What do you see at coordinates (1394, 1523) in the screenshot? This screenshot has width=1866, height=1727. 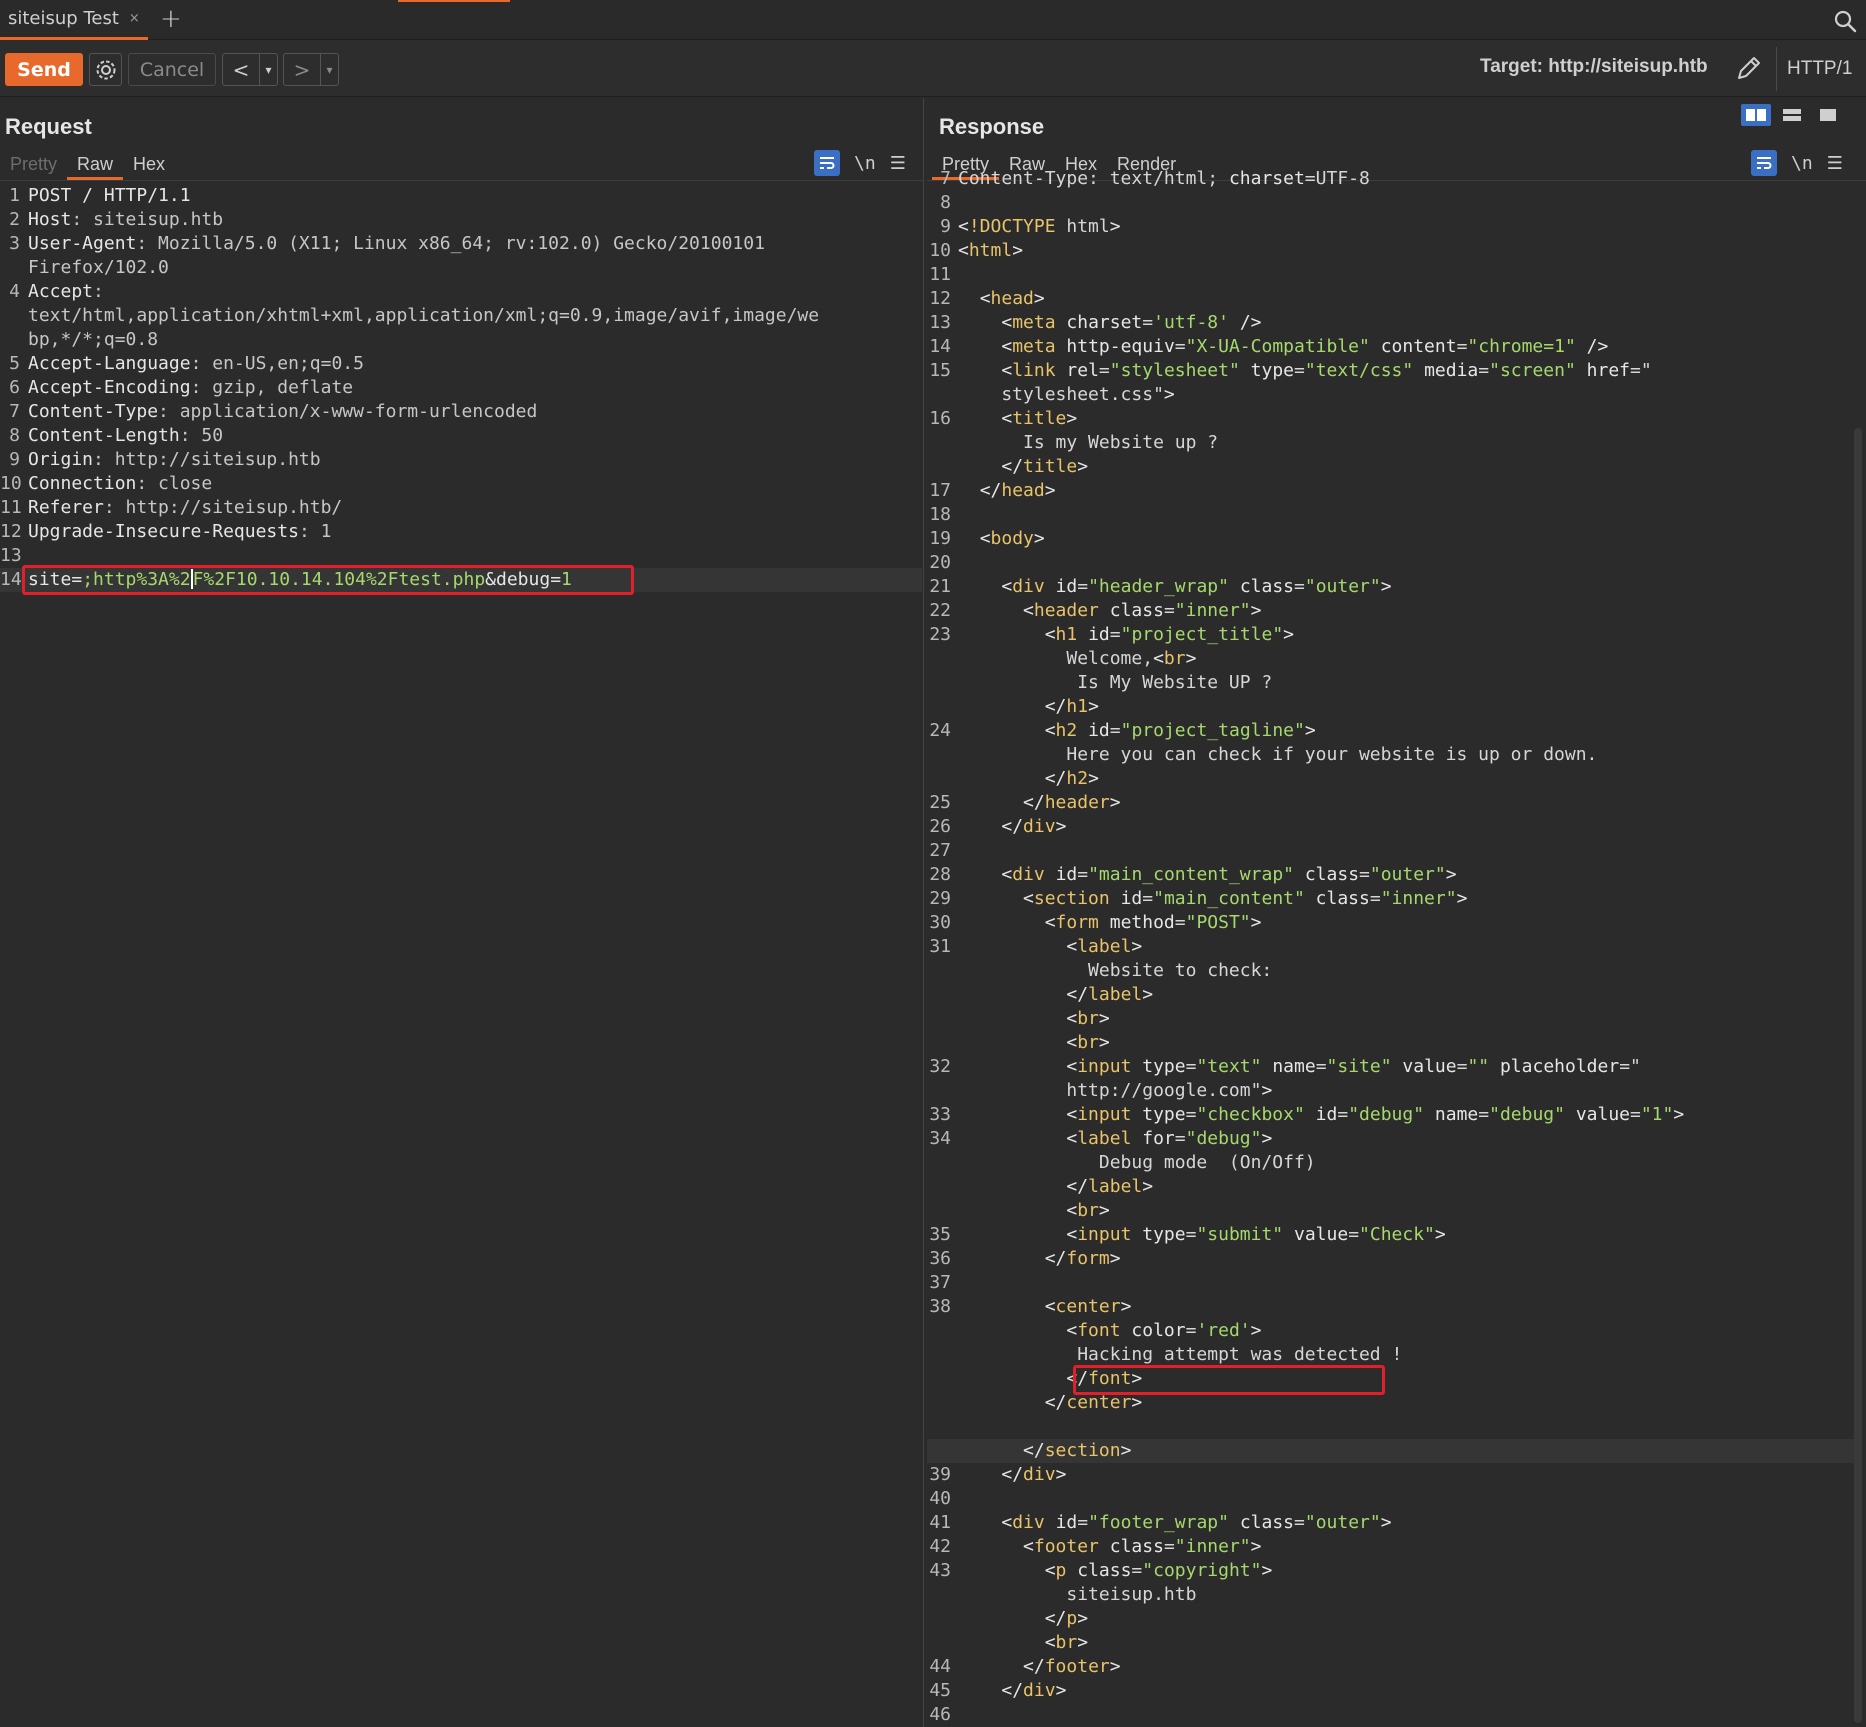 I see `code-line: 41 <div id="footer_wrap" class="outer">` at bounding box center [1394, 1523].